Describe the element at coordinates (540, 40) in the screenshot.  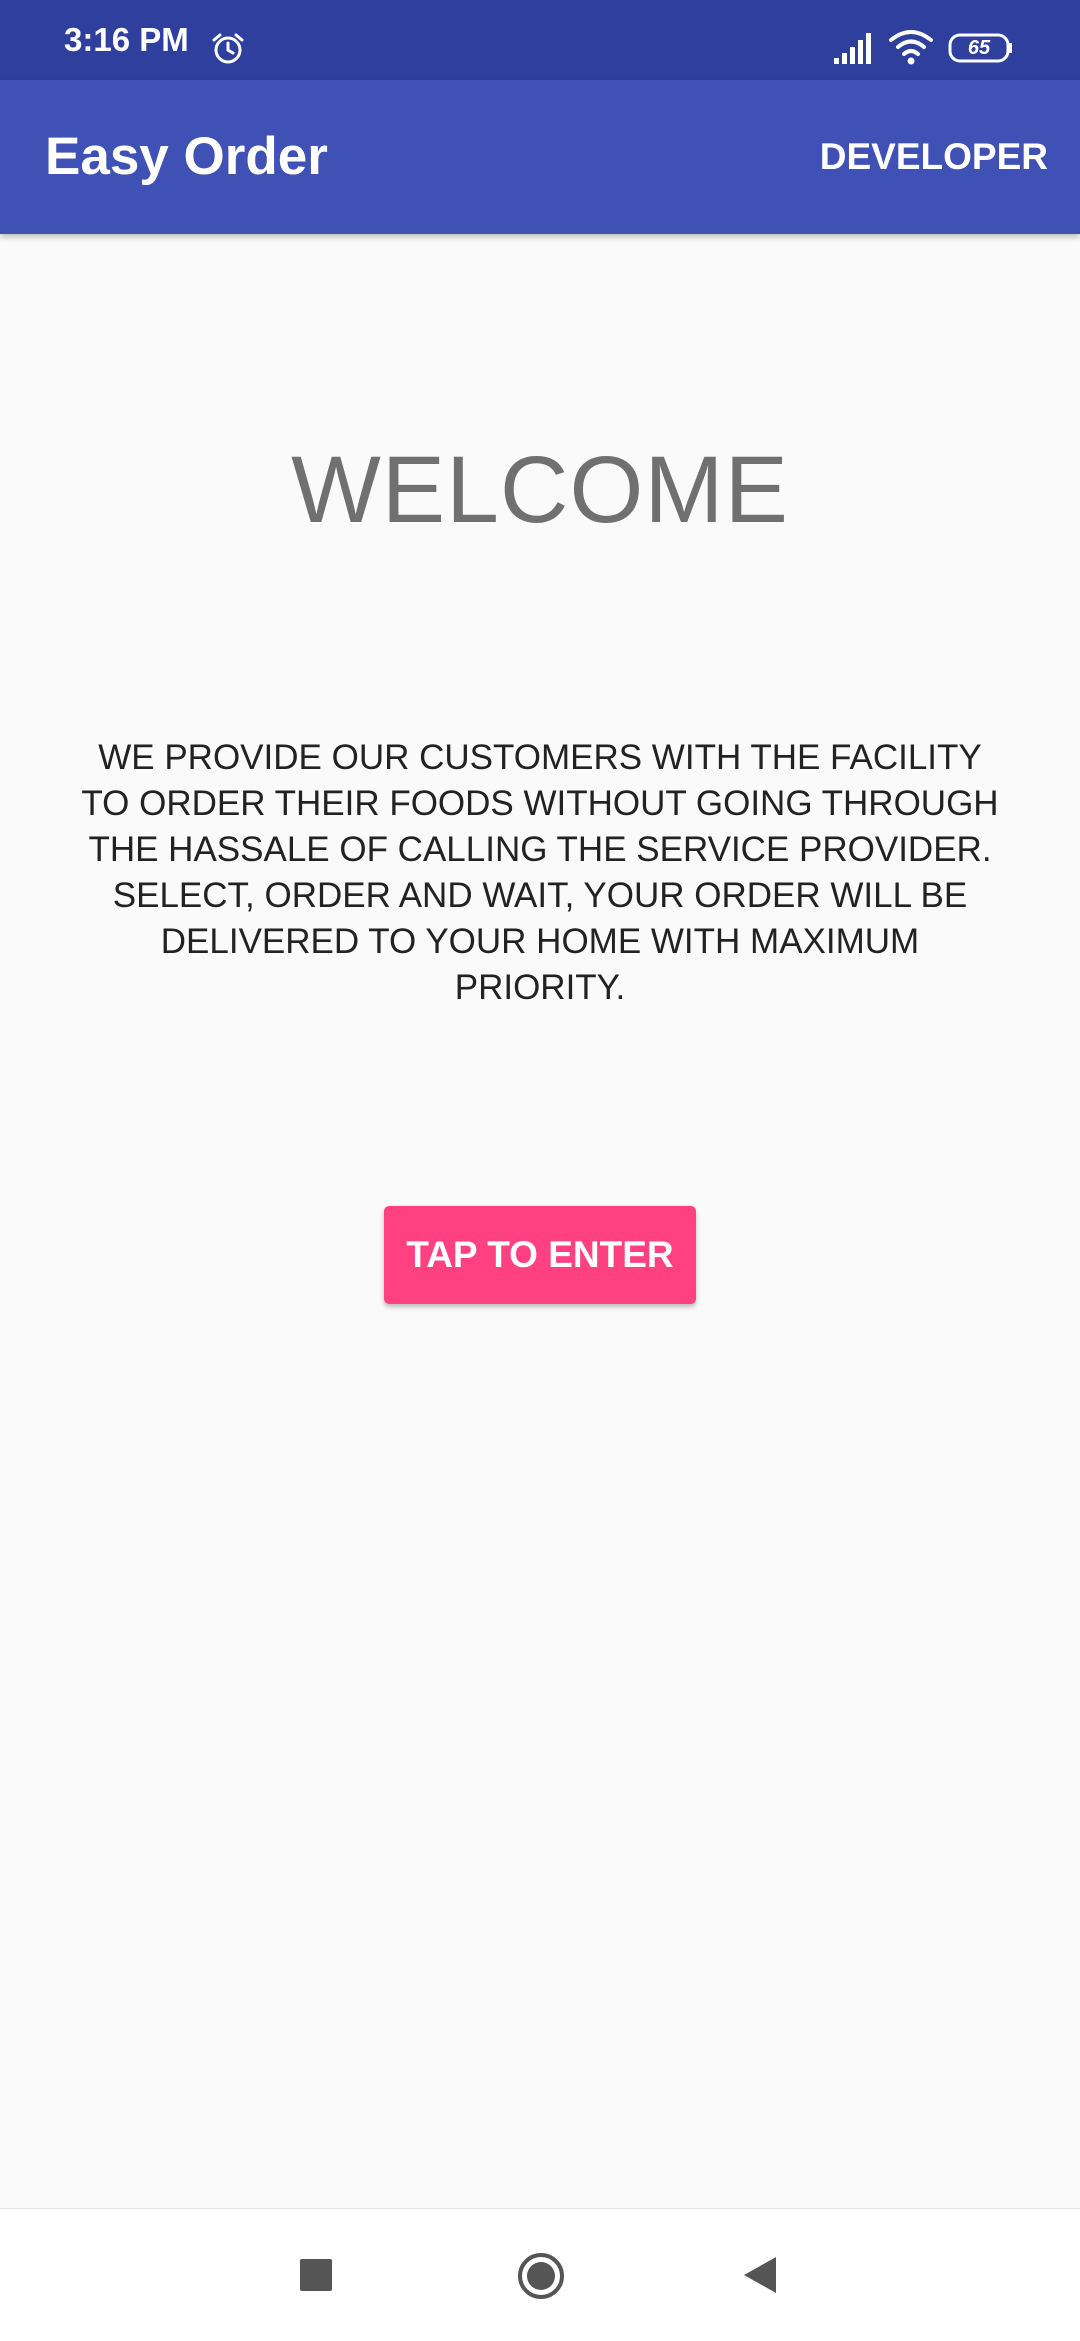
I see `status-bar: 3:16 PM 65` at that location.